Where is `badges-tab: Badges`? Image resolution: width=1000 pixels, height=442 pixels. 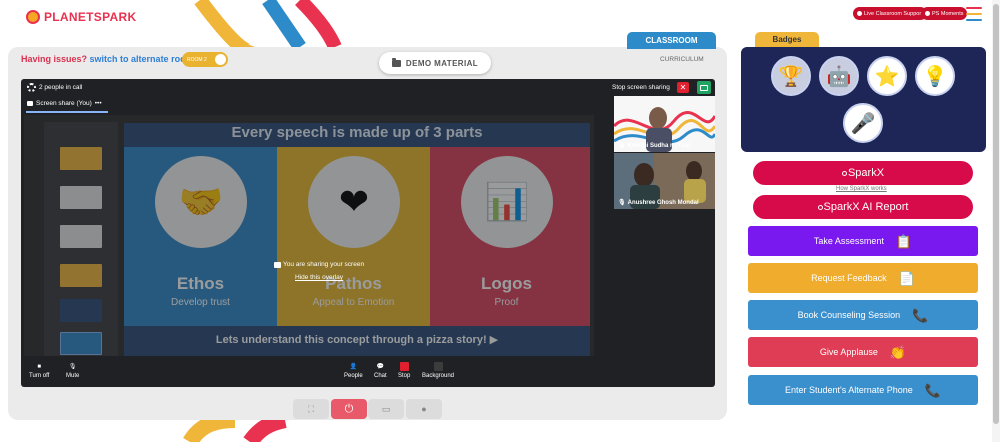 badges-tab: Badges is located at coordinates (787, 39).